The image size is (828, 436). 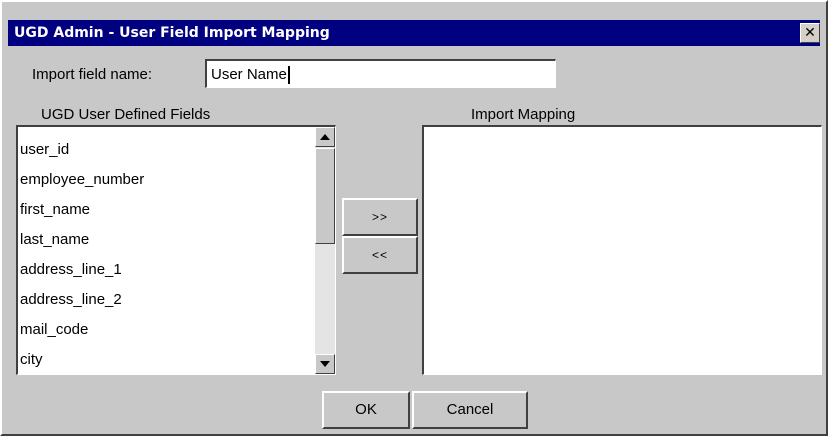 I want to click on close-icon: ✕, so click(x=810, y=33).